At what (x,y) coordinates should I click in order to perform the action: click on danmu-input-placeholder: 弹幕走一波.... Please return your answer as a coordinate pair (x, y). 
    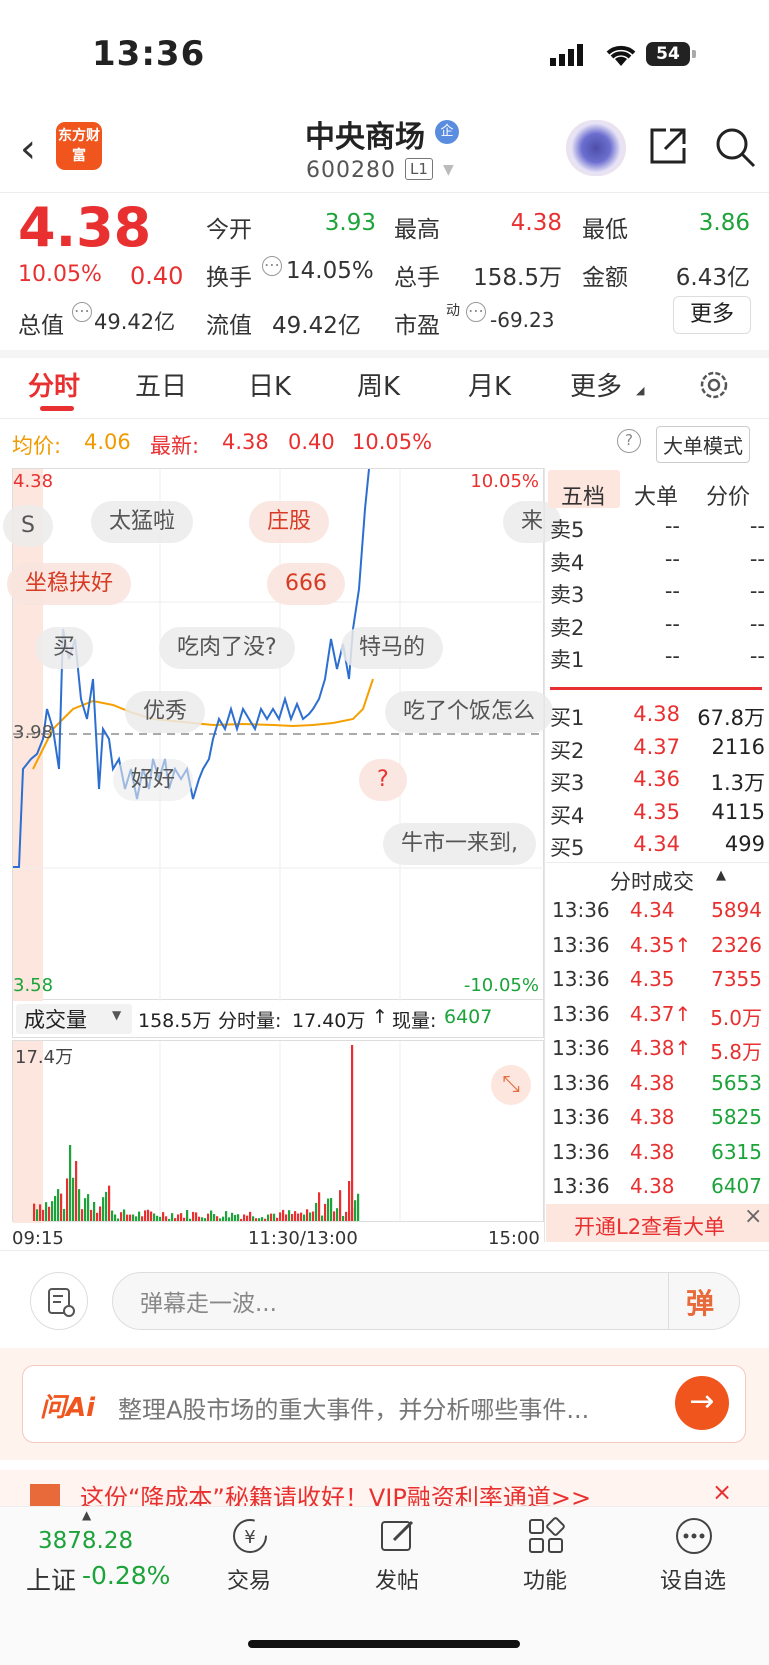
    Looking at the image, I should click on (208, 1301).